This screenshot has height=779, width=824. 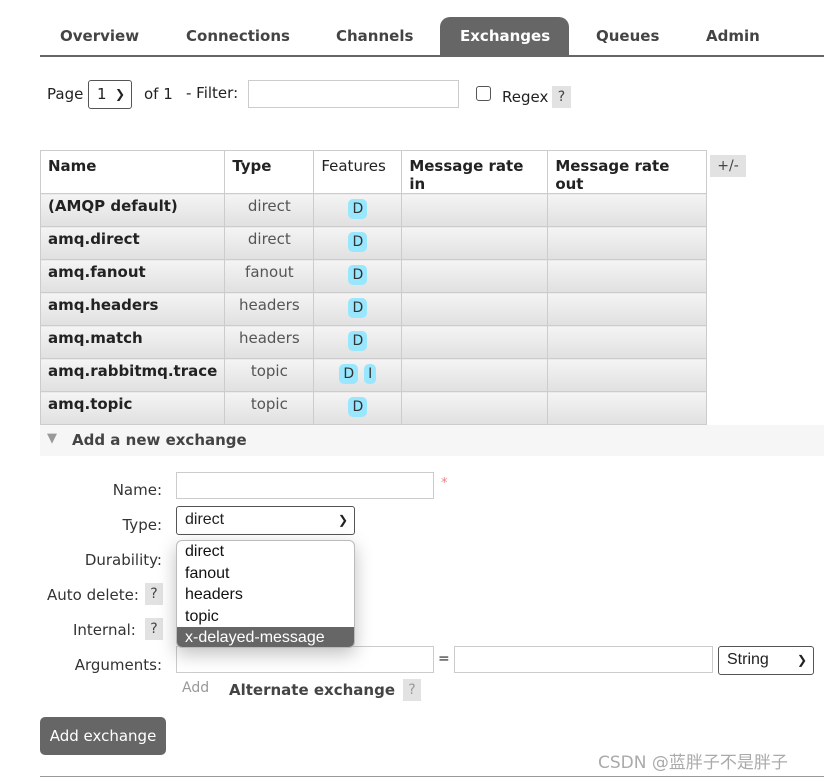 I want to click on internal-help-button: ?, so click(x=154, y=629).